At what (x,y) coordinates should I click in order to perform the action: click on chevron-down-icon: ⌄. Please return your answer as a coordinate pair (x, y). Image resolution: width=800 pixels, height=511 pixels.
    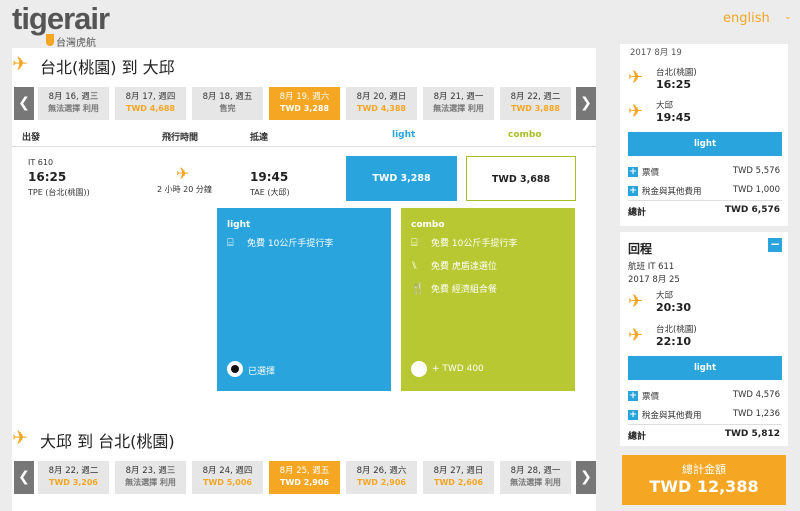
    Looking at the image, I should click on (788, 17).